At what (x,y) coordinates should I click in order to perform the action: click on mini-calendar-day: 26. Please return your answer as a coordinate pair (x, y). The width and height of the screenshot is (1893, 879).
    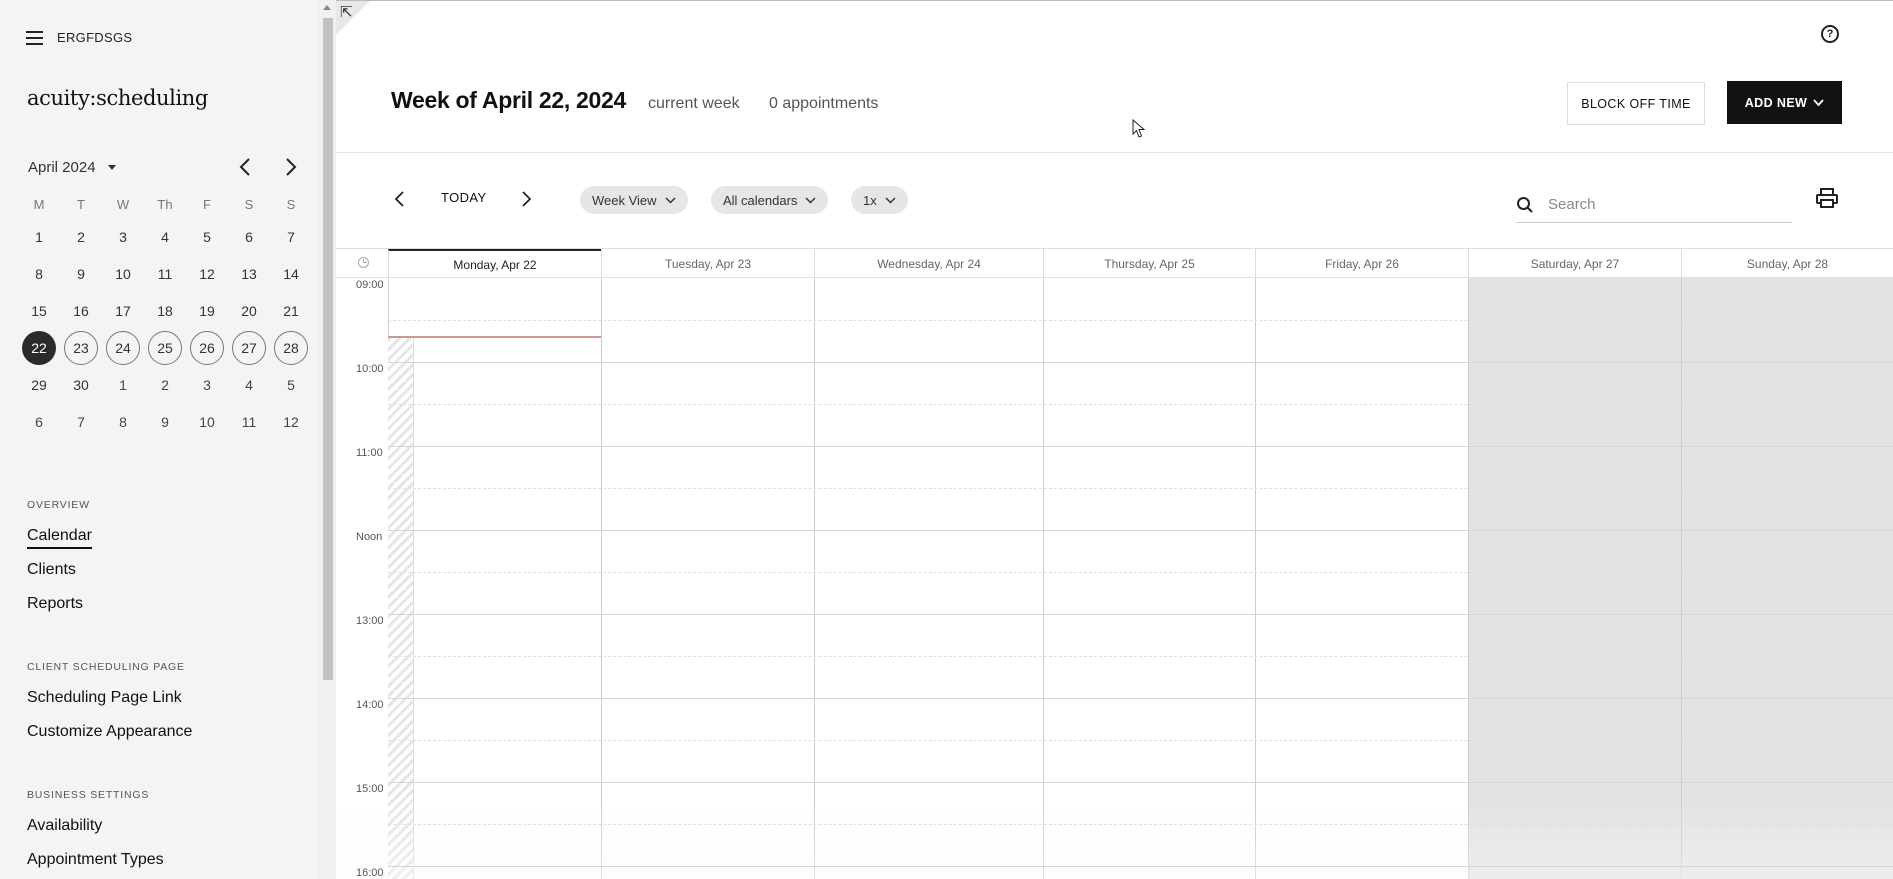
    Looking at the image, I should click on (207, 347).